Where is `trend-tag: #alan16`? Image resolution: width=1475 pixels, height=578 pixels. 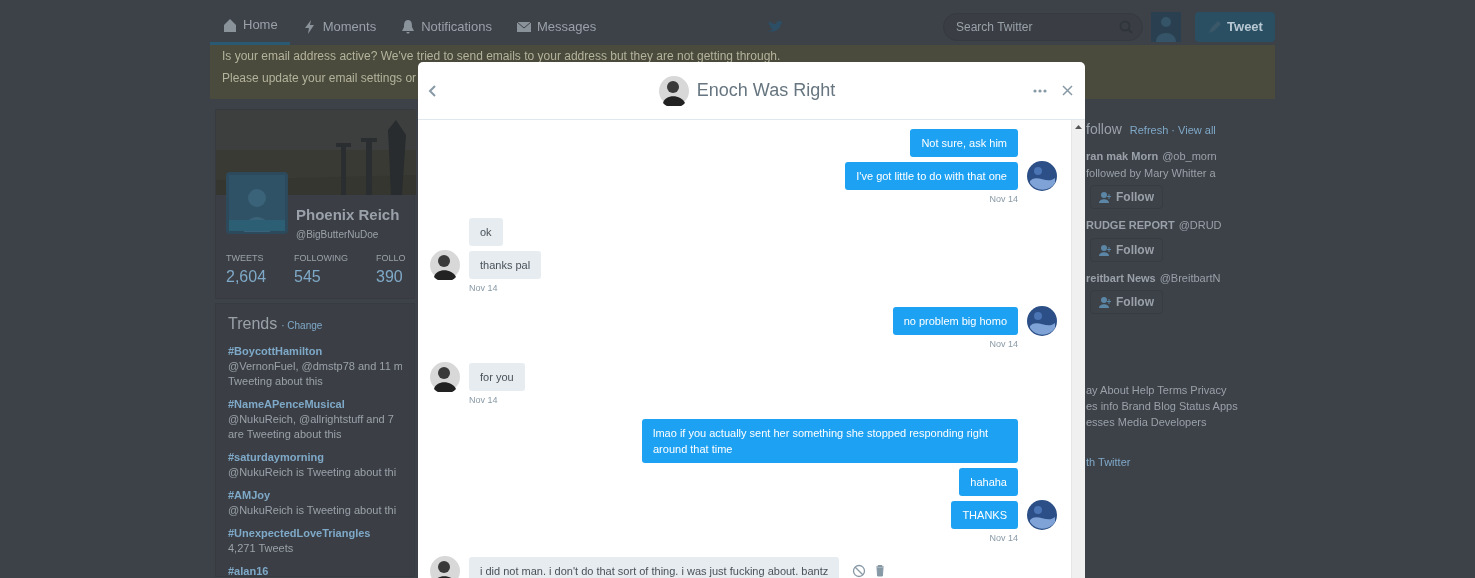 trend-tag: #alan16 is located at coordinates (315, 570).